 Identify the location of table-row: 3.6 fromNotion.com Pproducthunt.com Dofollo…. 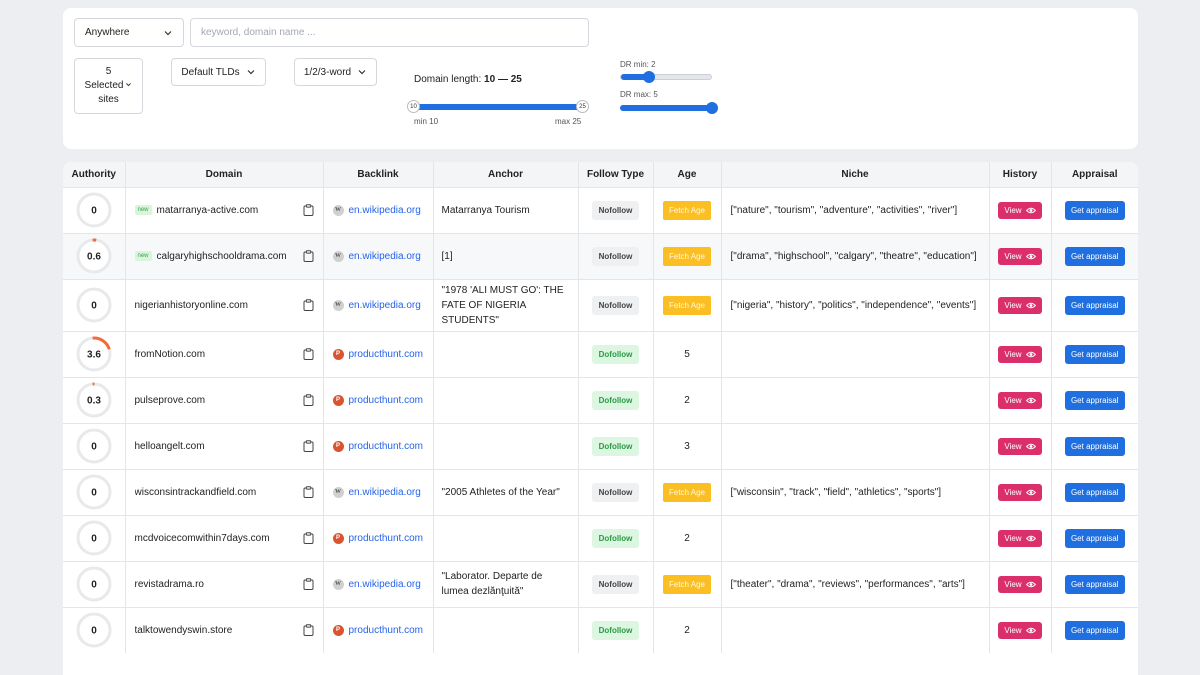
(600, 353).